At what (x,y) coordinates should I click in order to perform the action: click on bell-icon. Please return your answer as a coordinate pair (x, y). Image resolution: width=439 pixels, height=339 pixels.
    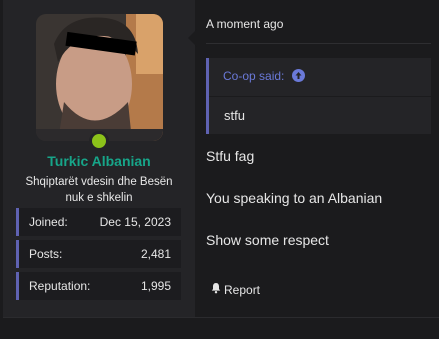
    Looking at the image, I should click on (216, 289).